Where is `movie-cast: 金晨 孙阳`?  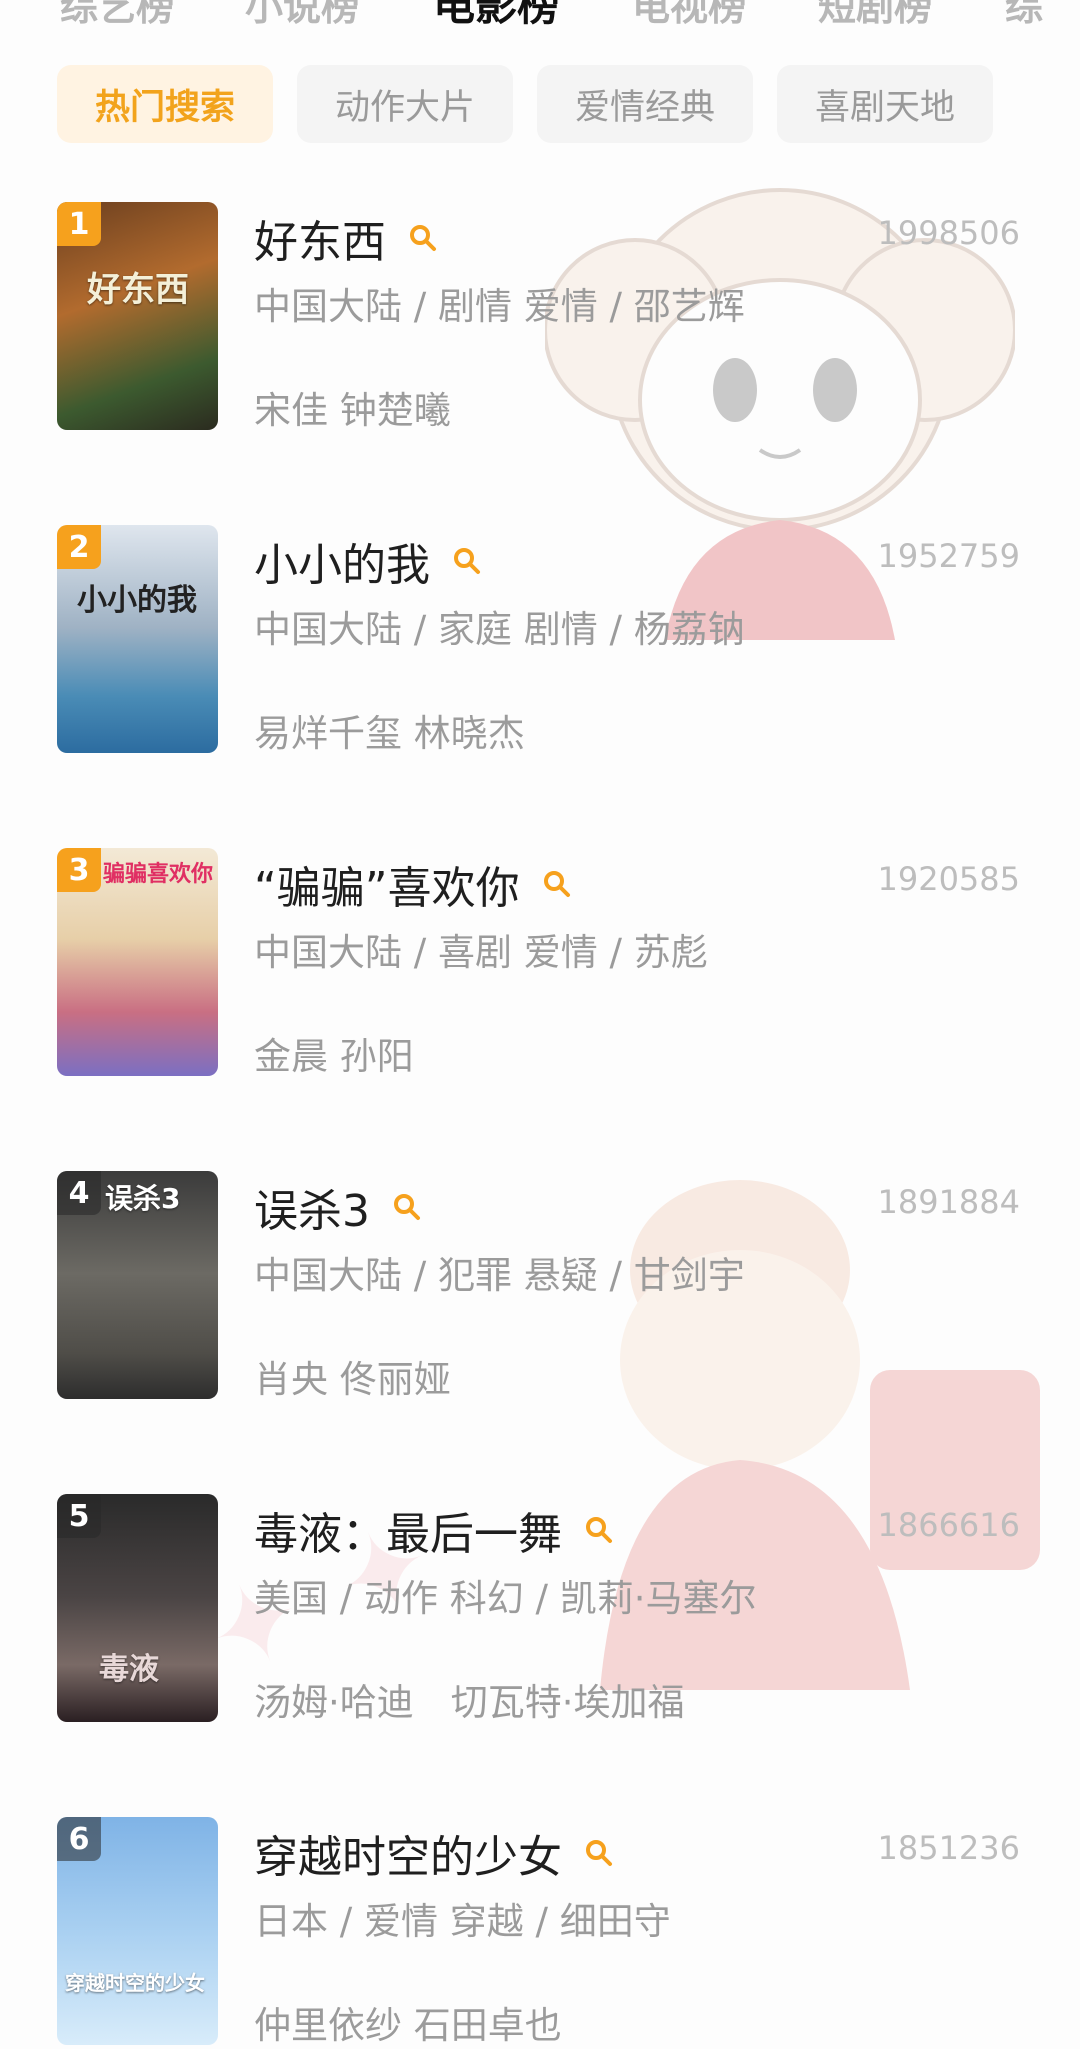 movie-cast: 金晨 孙阳 is located at coordinates (334, 1056).